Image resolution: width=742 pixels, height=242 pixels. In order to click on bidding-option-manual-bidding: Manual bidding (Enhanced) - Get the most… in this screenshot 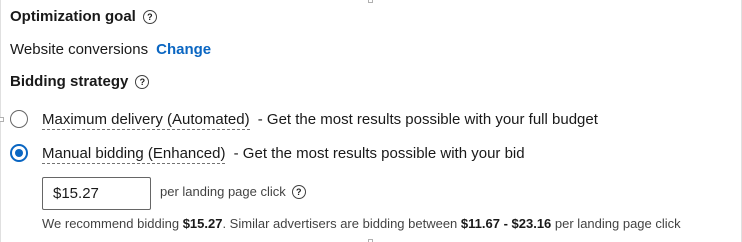, I will do `click(267, 154)`.